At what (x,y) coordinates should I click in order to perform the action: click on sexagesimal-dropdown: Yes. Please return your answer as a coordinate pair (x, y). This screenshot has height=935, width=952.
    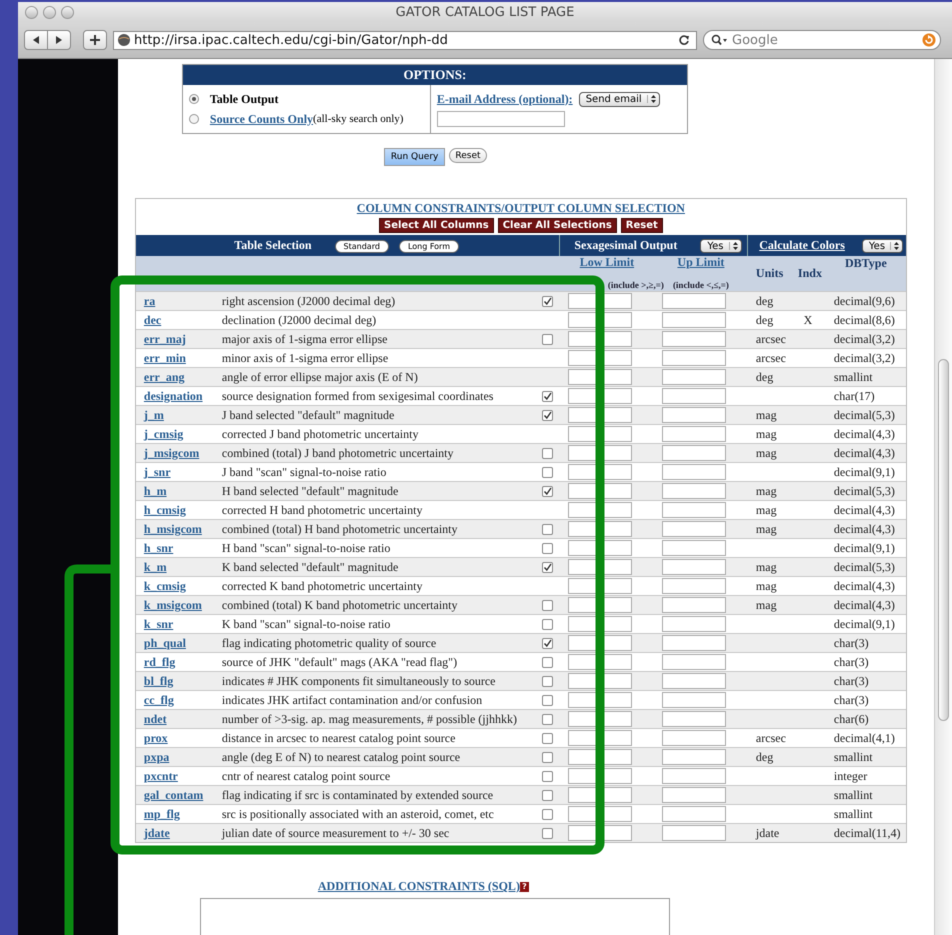
    Looking at the image, I should click on (721, 246).